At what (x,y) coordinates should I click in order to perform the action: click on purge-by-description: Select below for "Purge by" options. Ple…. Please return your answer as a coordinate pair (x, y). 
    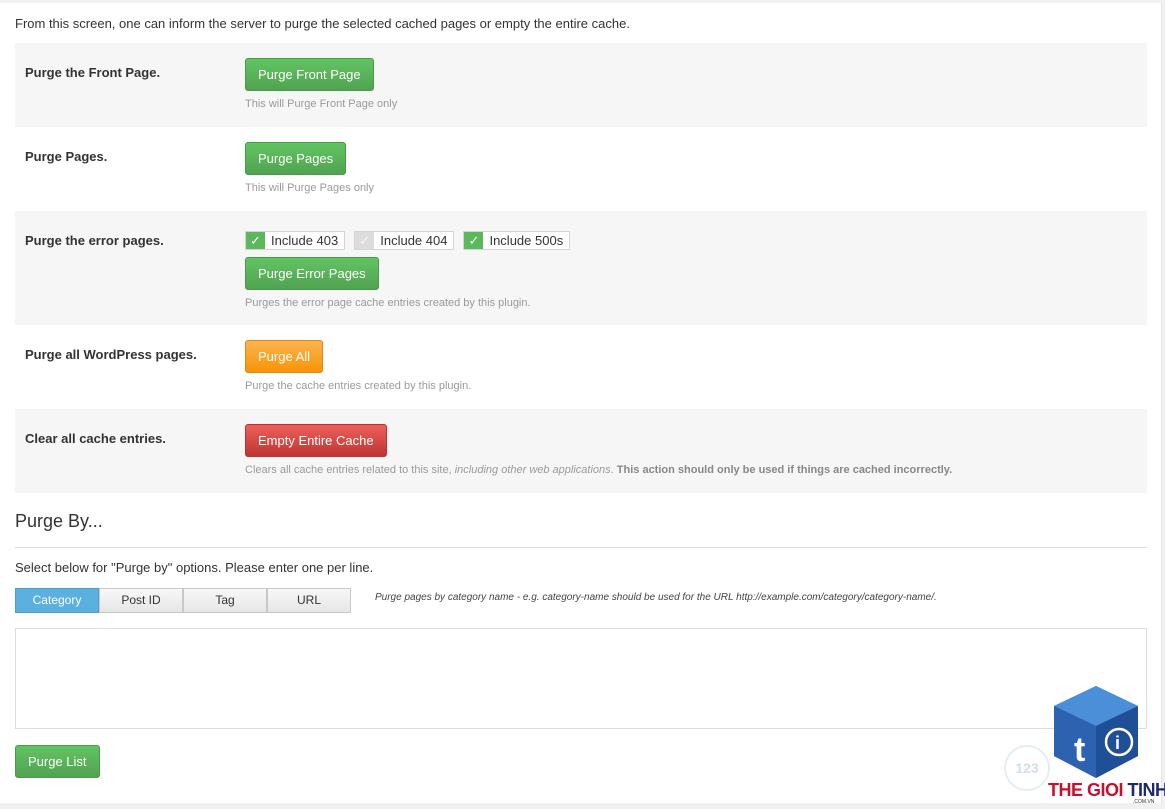
    Looking at the image, I should click on (194, 567).